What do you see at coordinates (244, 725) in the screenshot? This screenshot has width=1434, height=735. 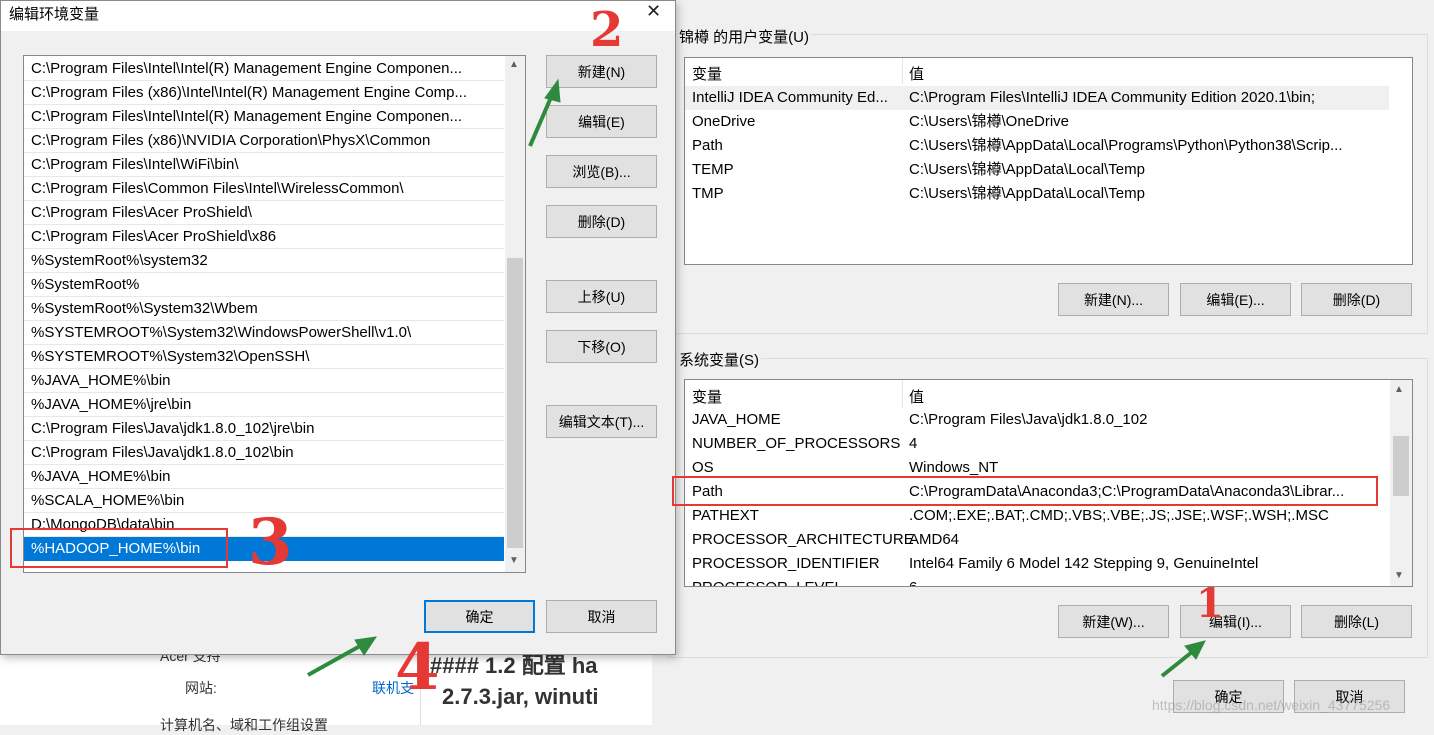 I see `domain-settings-label: 计算机名、域和工作组设置` at bounding box center [244, 725].